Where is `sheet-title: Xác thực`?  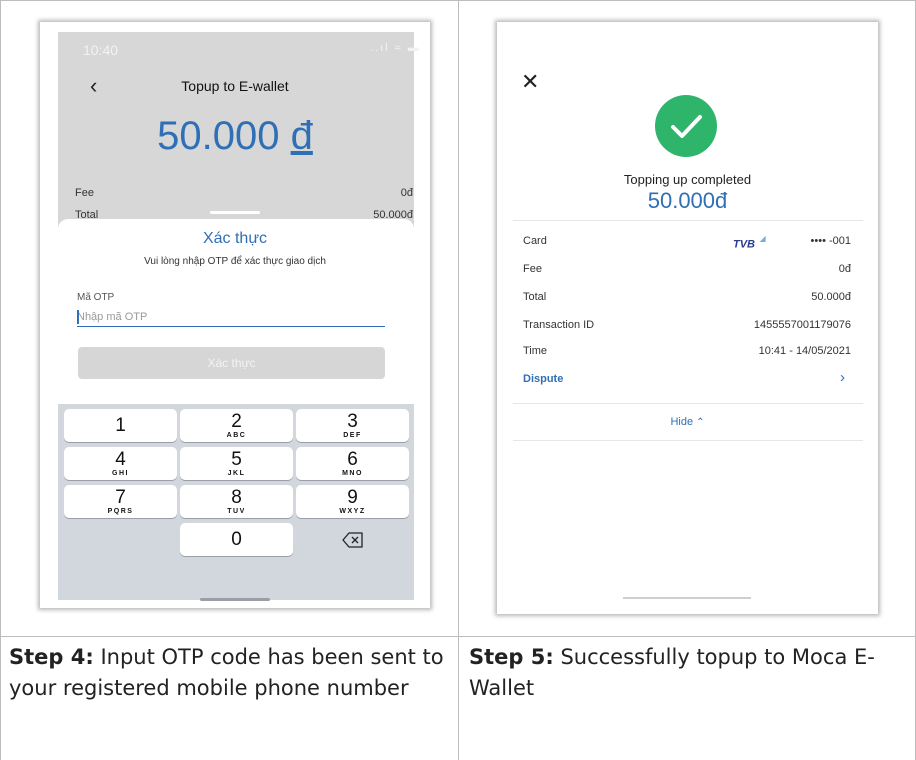
sheet-title: Xác thực is located at coordinates (235, 238).